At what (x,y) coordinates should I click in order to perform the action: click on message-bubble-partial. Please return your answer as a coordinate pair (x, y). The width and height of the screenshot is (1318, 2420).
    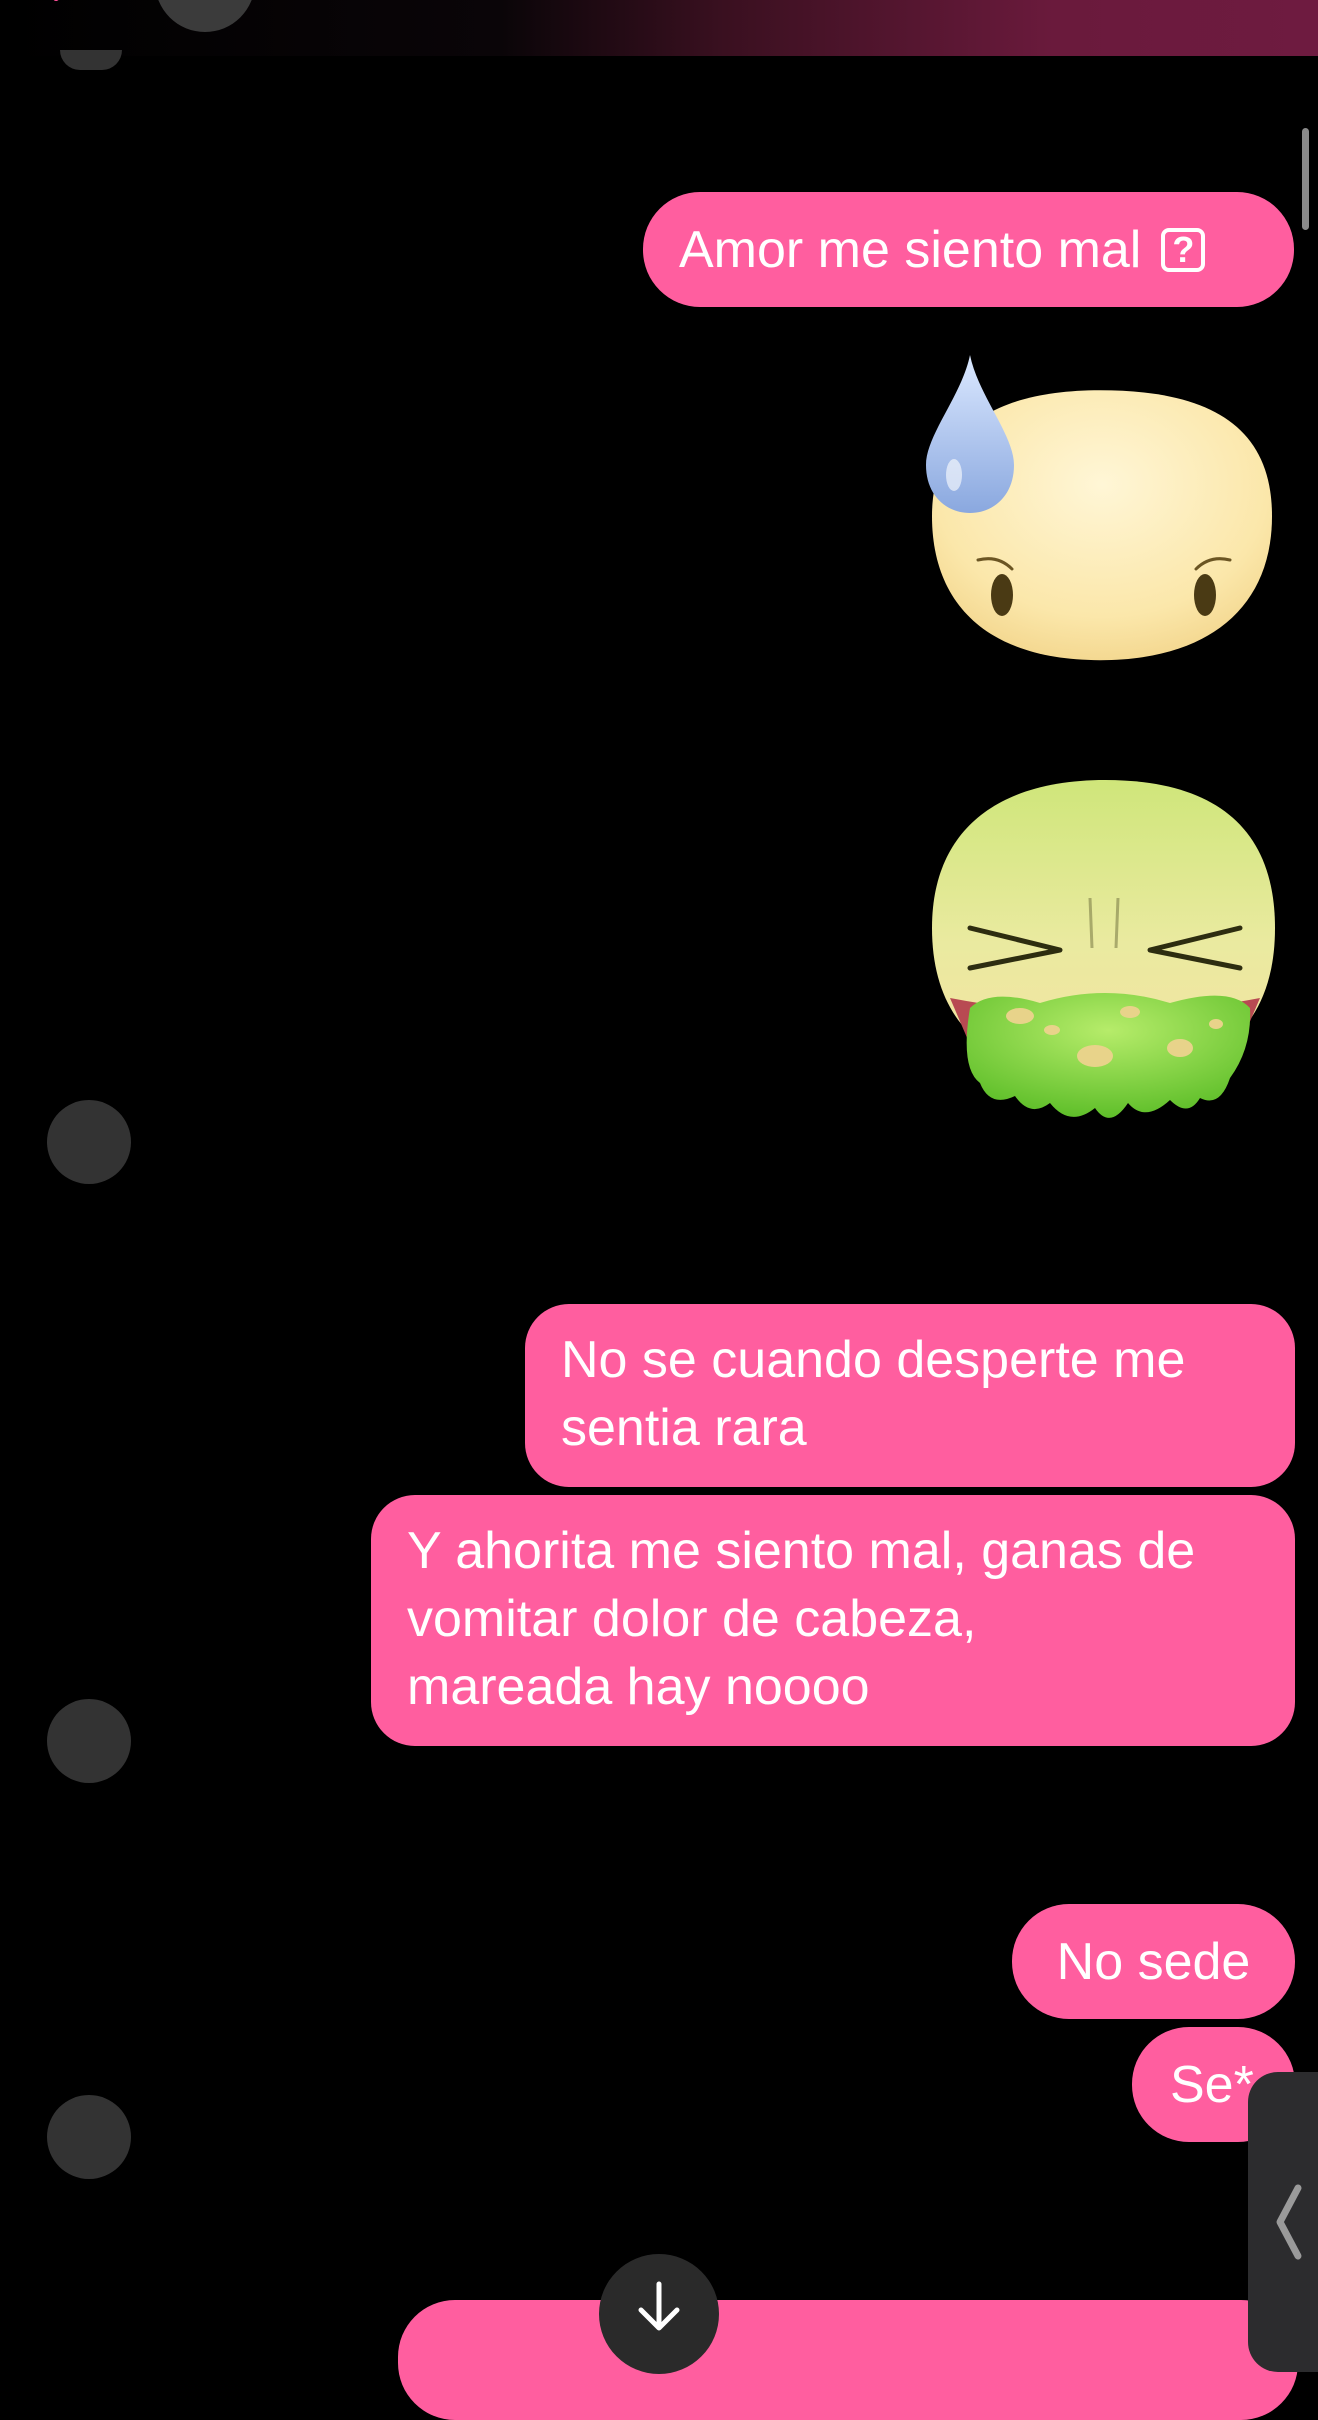
    Looking at the image, I should click on (848, 2360).